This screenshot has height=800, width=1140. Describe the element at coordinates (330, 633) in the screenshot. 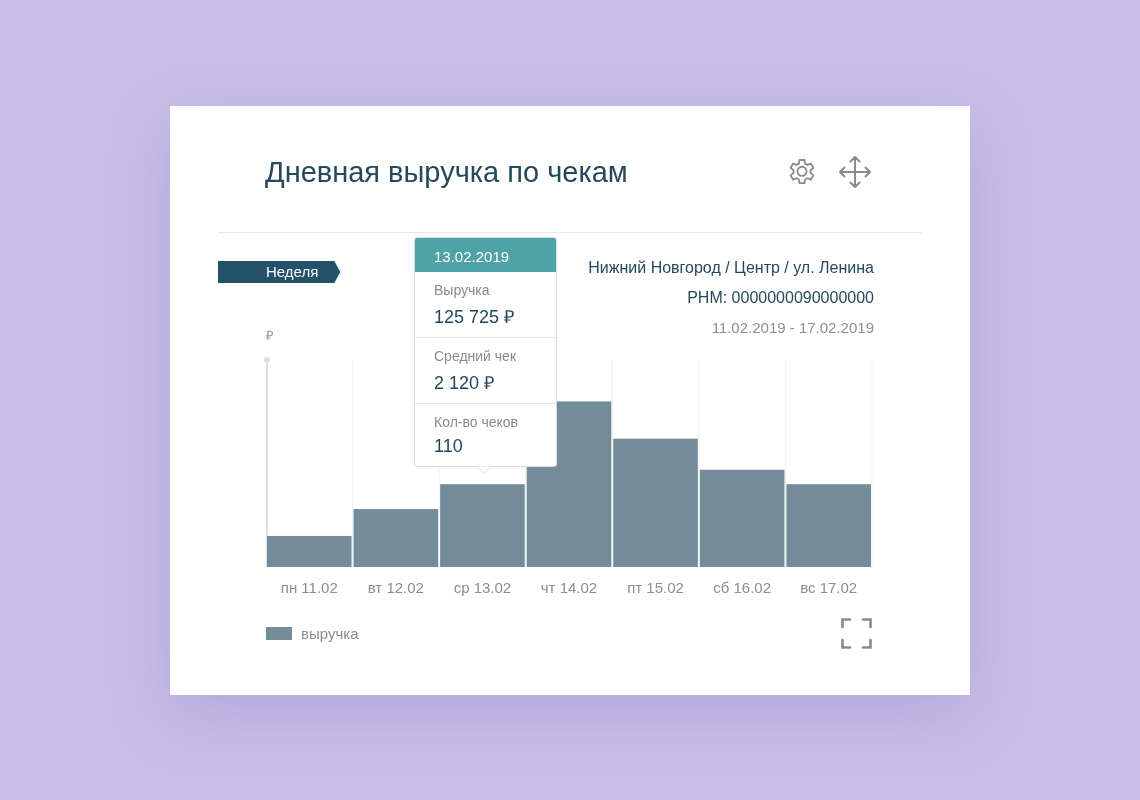

I see `legend-label: выручка` at that location.